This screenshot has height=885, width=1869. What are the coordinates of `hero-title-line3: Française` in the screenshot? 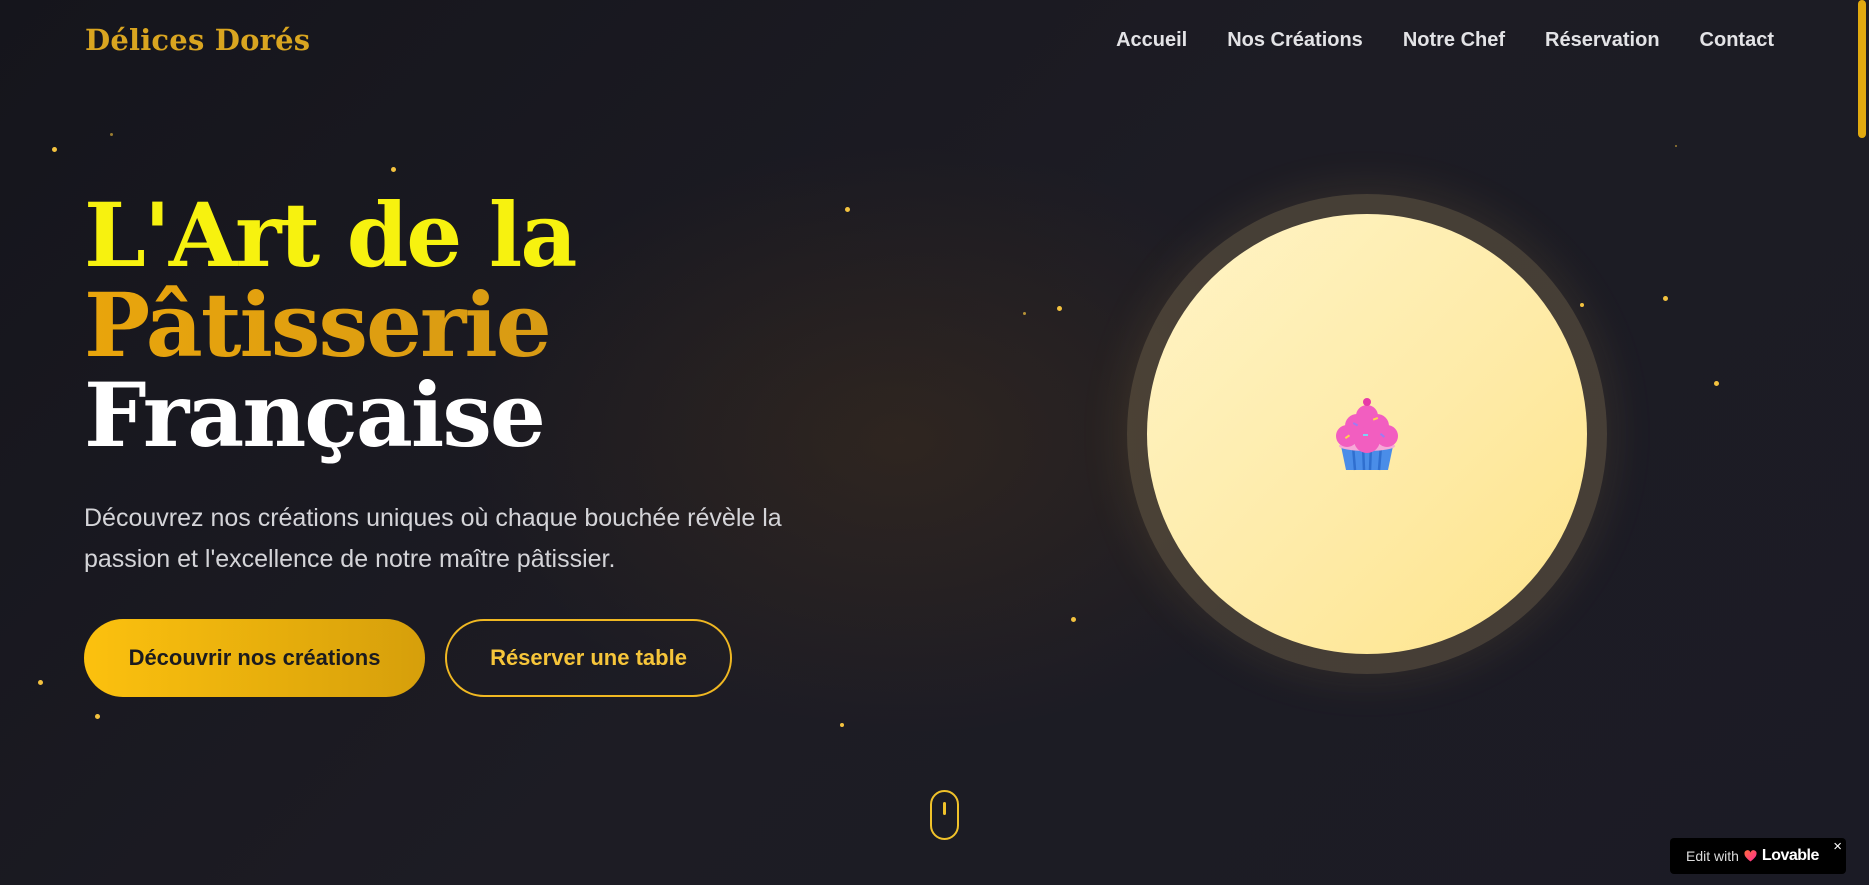 It's located at (315, 415).